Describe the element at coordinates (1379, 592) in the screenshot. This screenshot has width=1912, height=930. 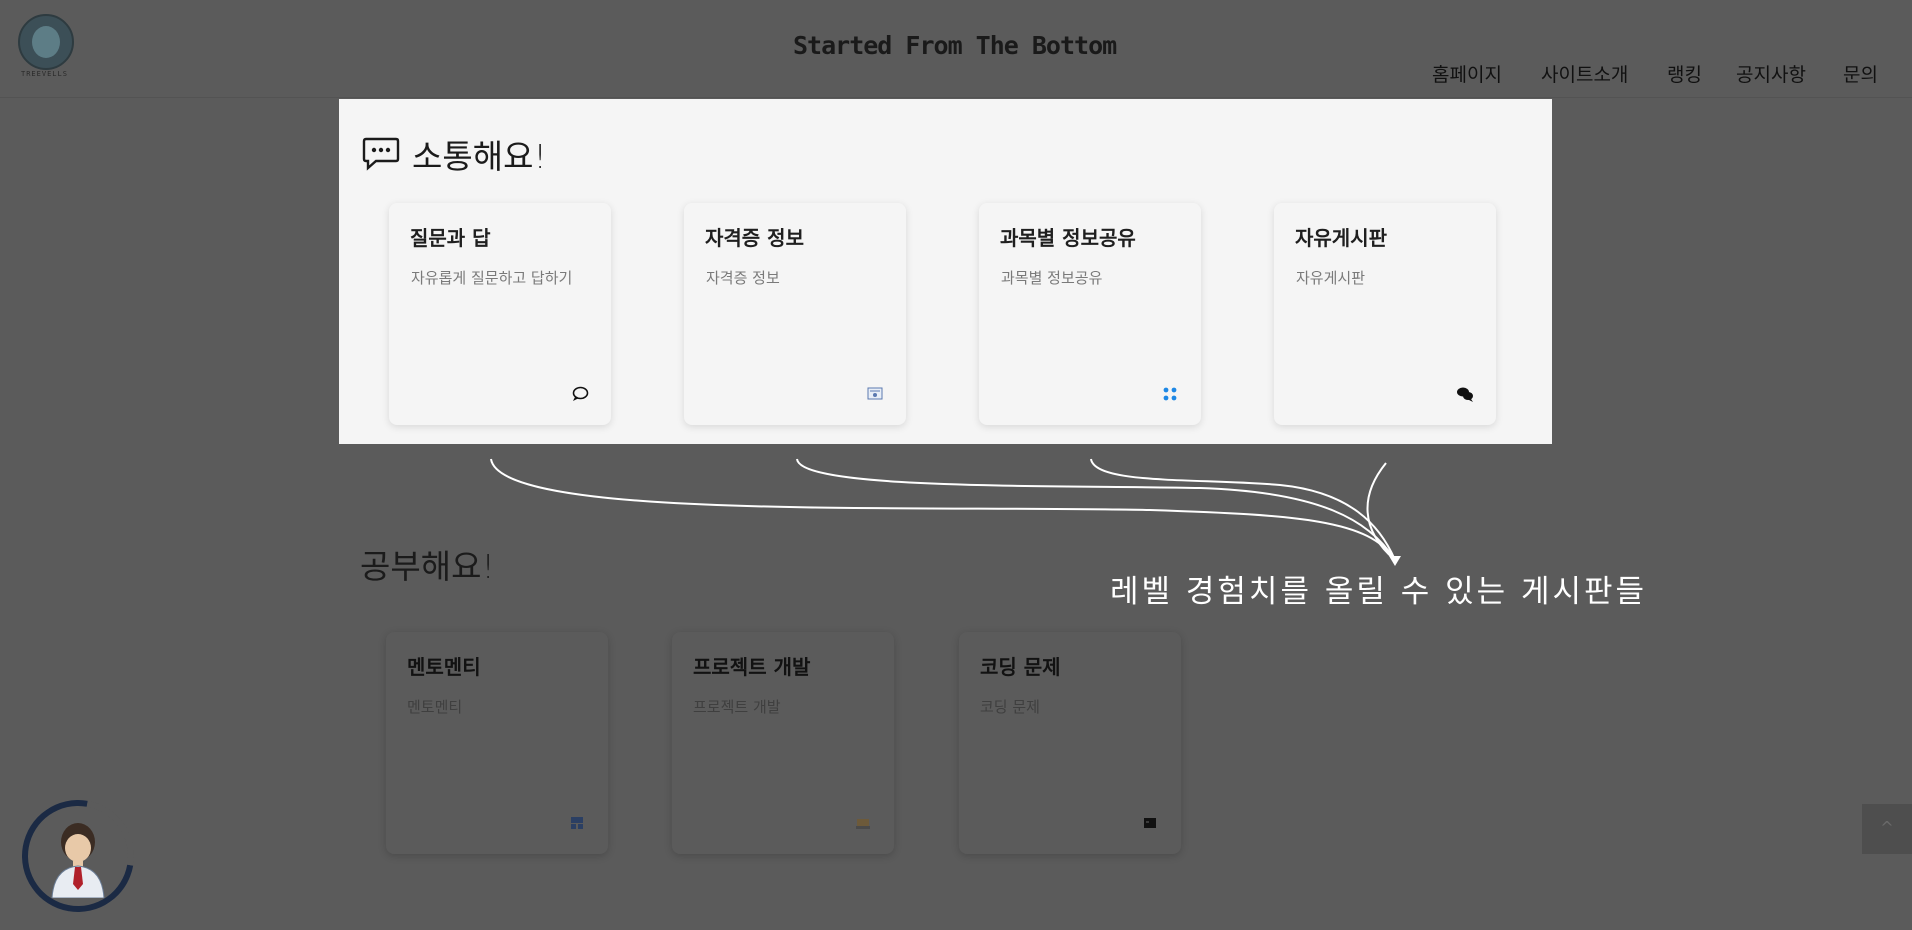
I see `annotation-text: 레벨 경험치를 올릴 수 있는 게시판들` at that location.